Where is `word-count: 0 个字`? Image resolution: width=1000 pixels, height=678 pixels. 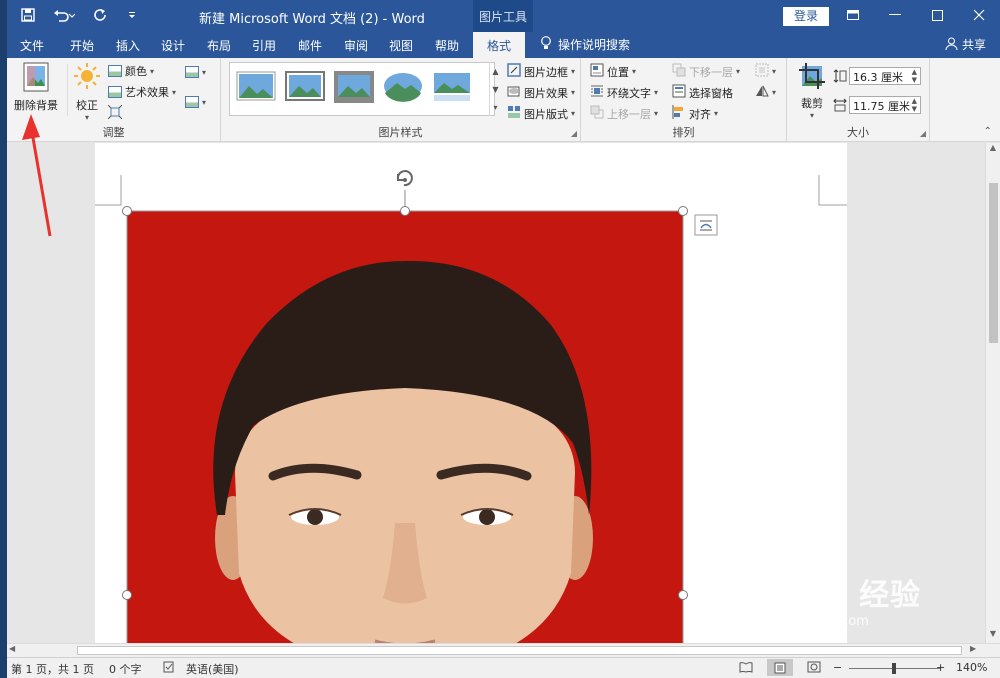
word-count: 0 个字 is located at coordinates (125, 669).